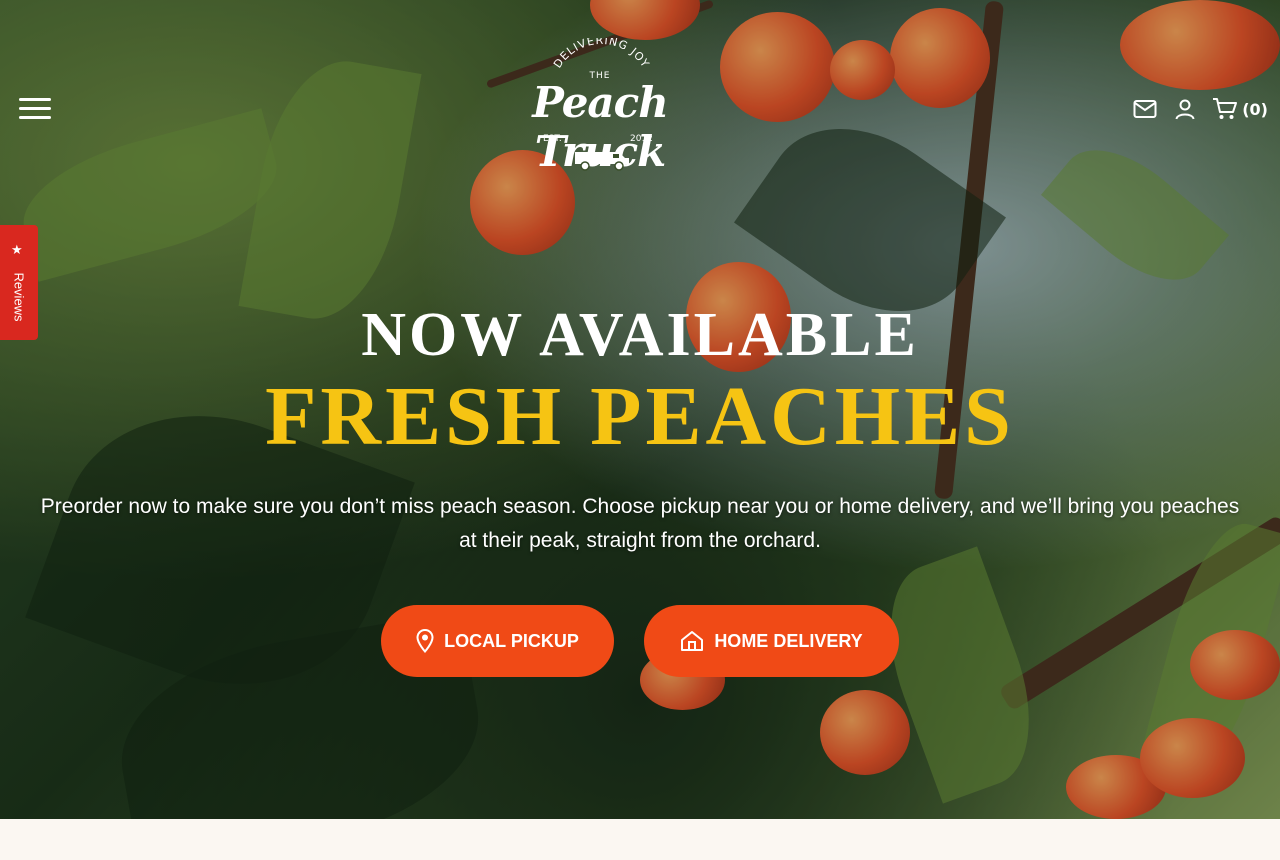 This screenshot has width=1280, height=860. What do you see at coordinates (600, 108) in the screenshot?
I see `peach-truck-logo: DELIVERING JOY THE Peach Truck EST. 2012` at bounding box center [600, 108].